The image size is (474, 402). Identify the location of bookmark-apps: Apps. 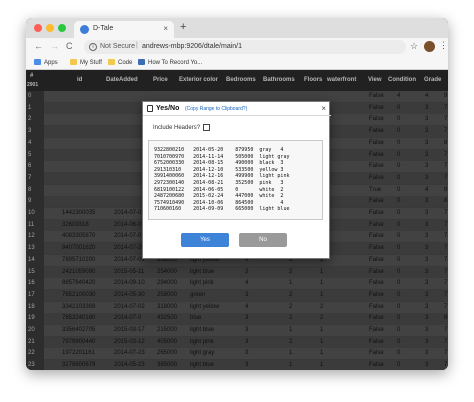
(46, 62).